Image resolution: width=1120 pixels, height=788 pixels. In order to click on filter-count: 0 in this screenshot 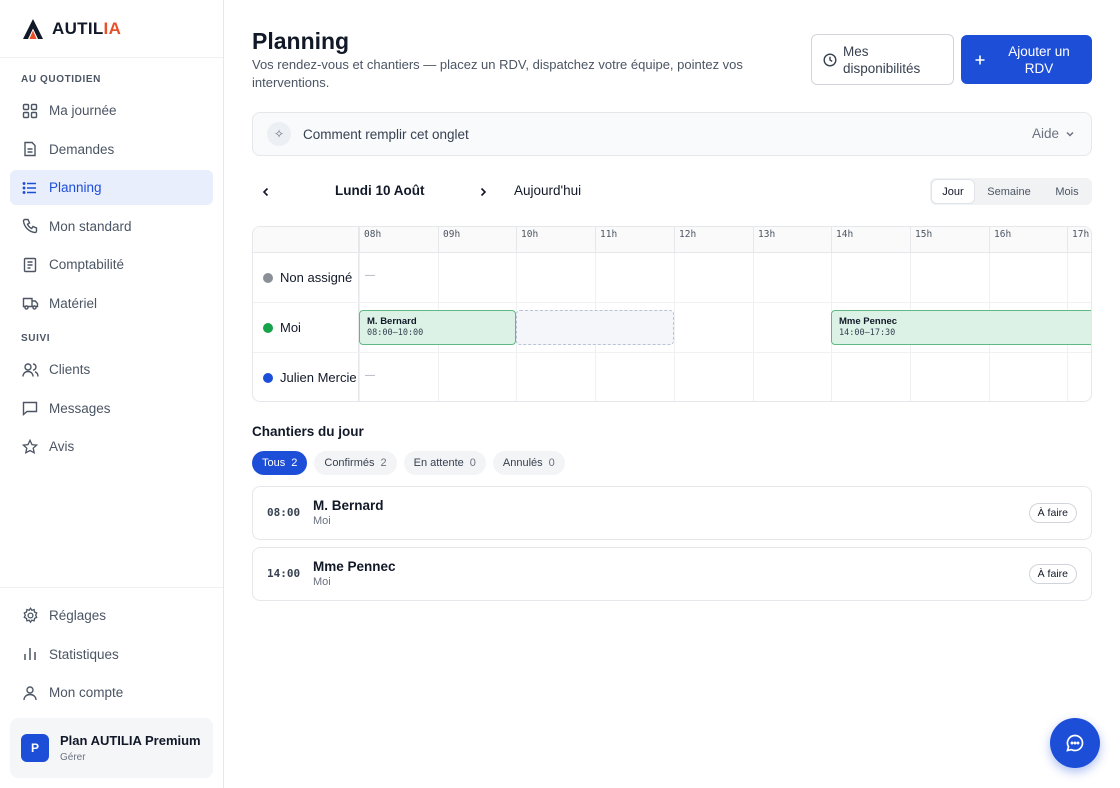, I will do `click(551, 463)`.